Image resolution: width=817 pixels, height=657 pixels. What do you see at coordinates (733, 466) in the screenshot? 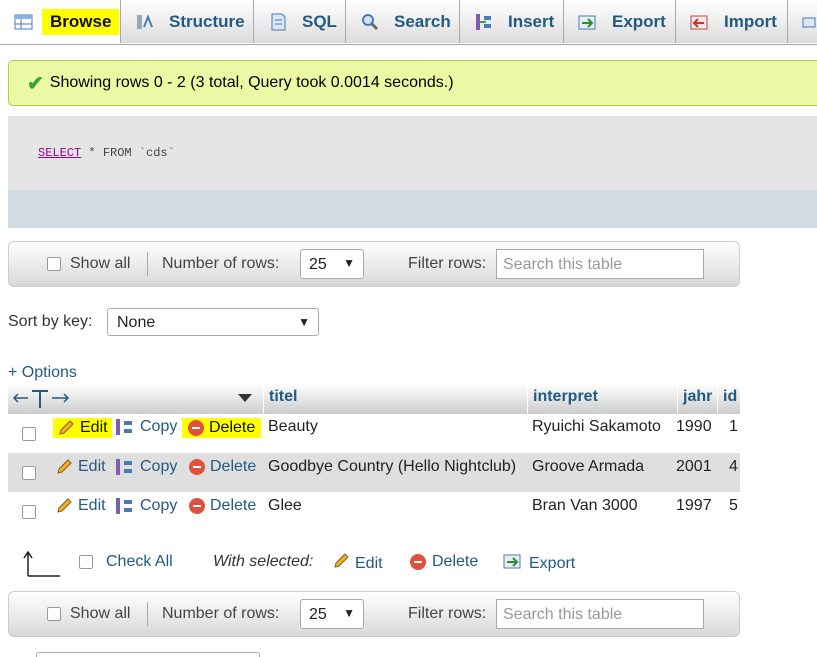
I see `cell-id: 4` at bounding box center [733, 466].